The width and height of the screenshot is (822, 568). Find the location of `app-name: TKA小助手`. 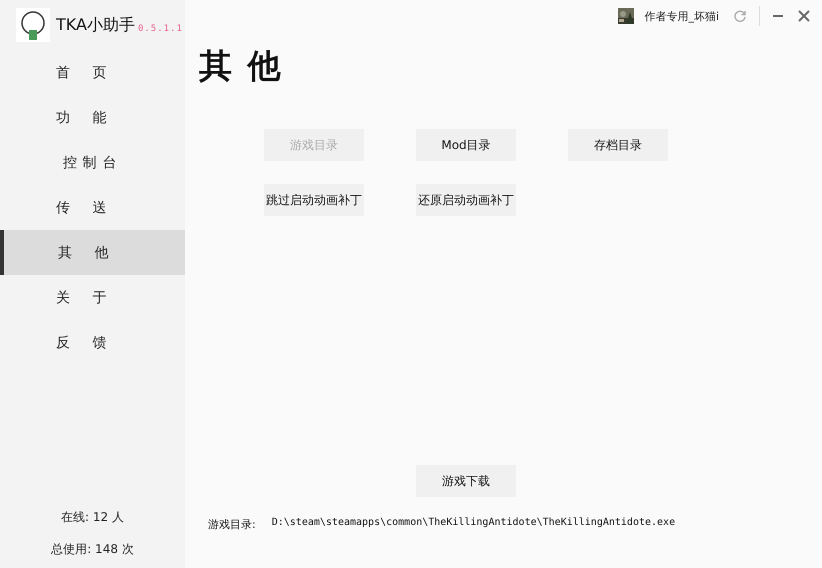

app-name: TKA小助手 is located at coordinates (95, 25).